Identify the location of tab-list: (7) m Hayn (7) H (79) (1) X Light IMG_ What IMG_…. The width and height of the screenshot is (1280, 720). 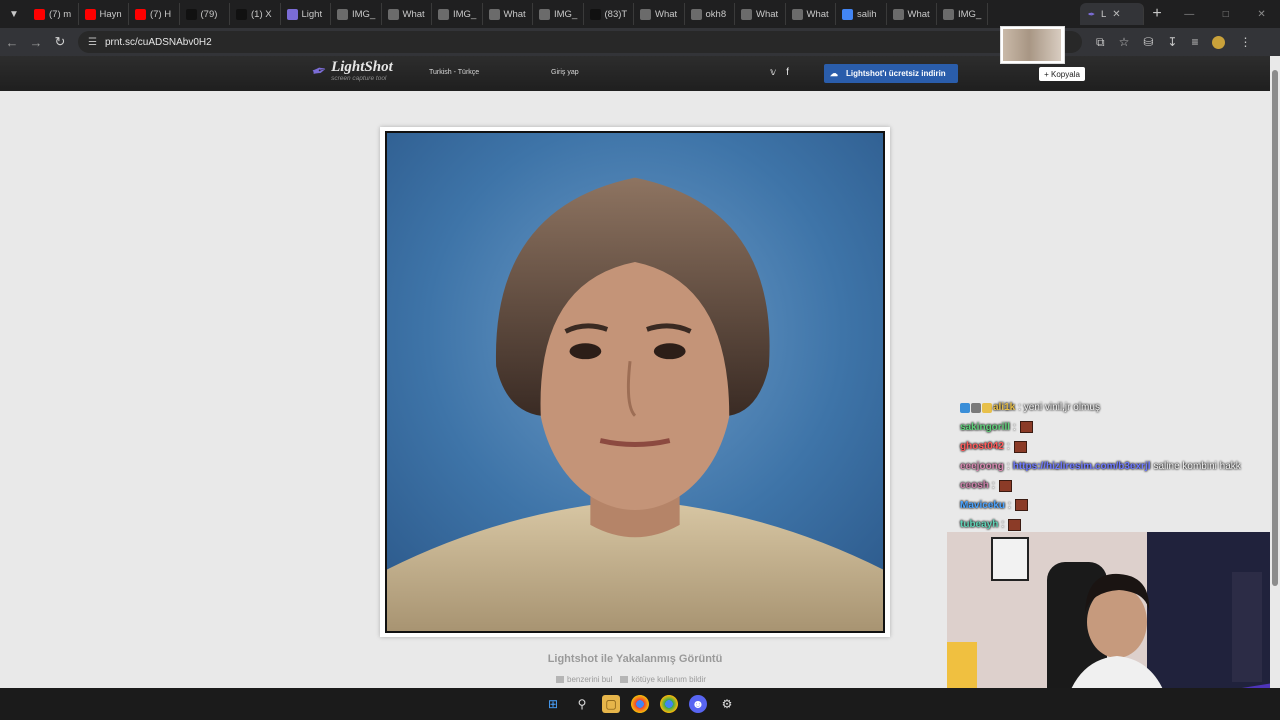
(554, 14).